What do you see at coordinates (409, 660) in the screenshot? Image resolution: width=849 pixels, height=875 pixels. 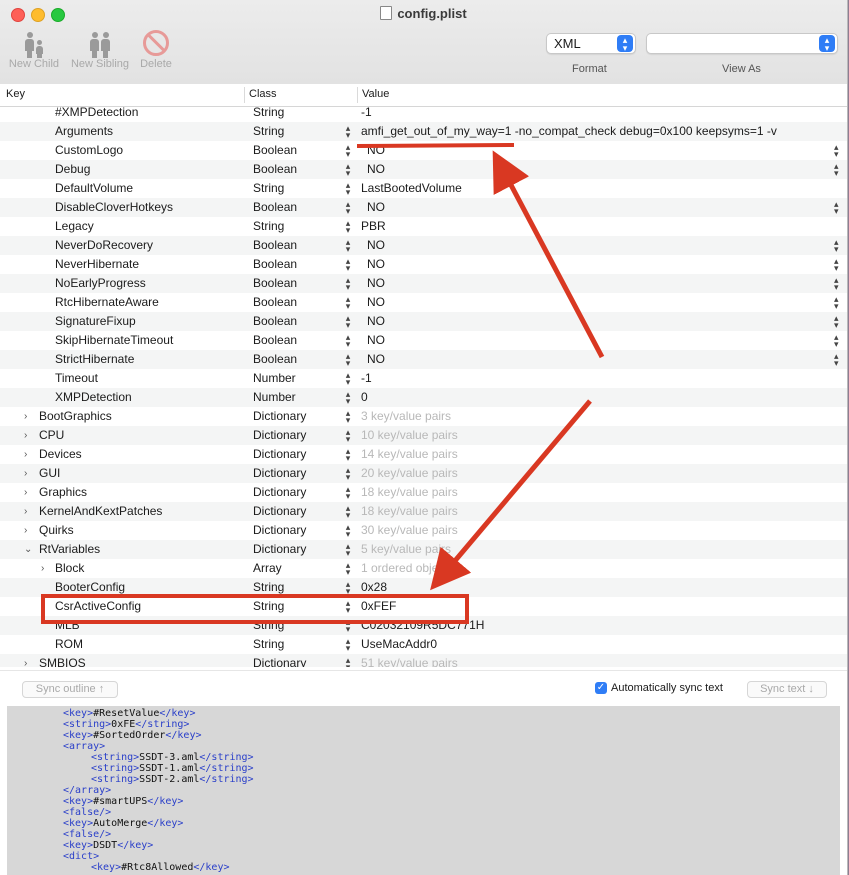 I see `row-value: 51 key/value pairs` at bounding box center [409, 660].